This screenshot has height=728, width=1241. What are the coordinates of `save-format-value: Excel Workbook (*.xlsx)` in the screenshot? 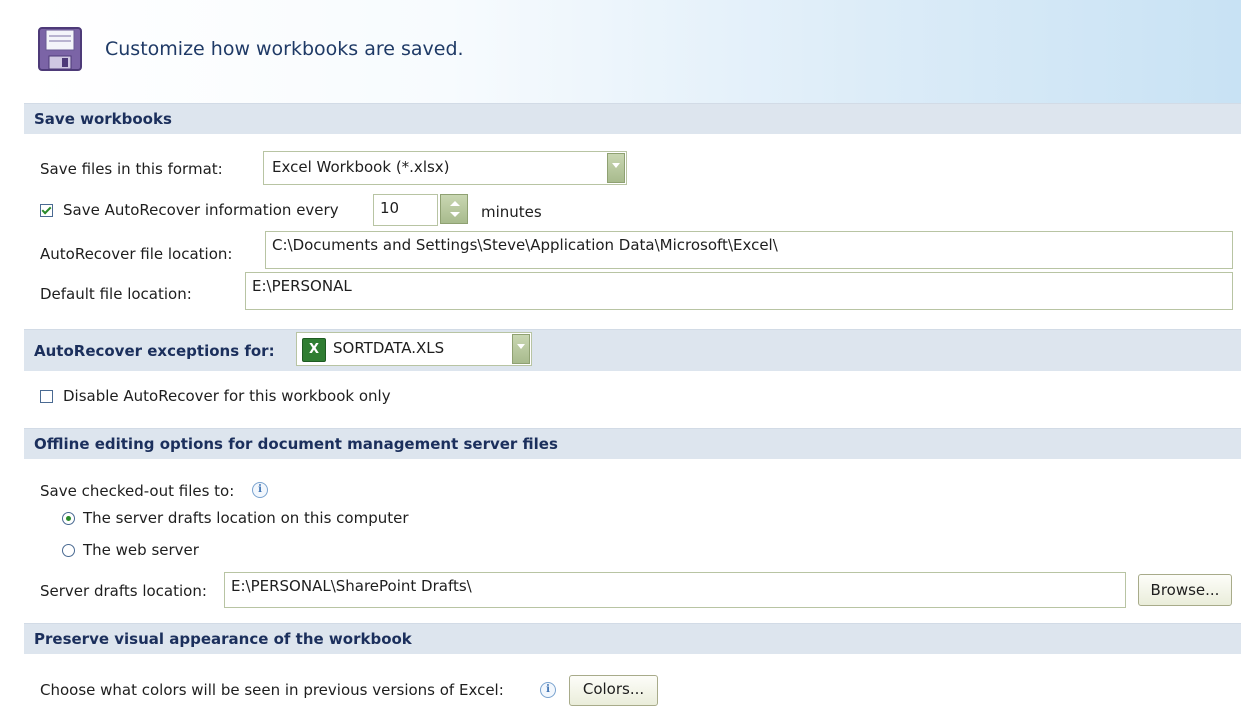 It's located at (361, 167).